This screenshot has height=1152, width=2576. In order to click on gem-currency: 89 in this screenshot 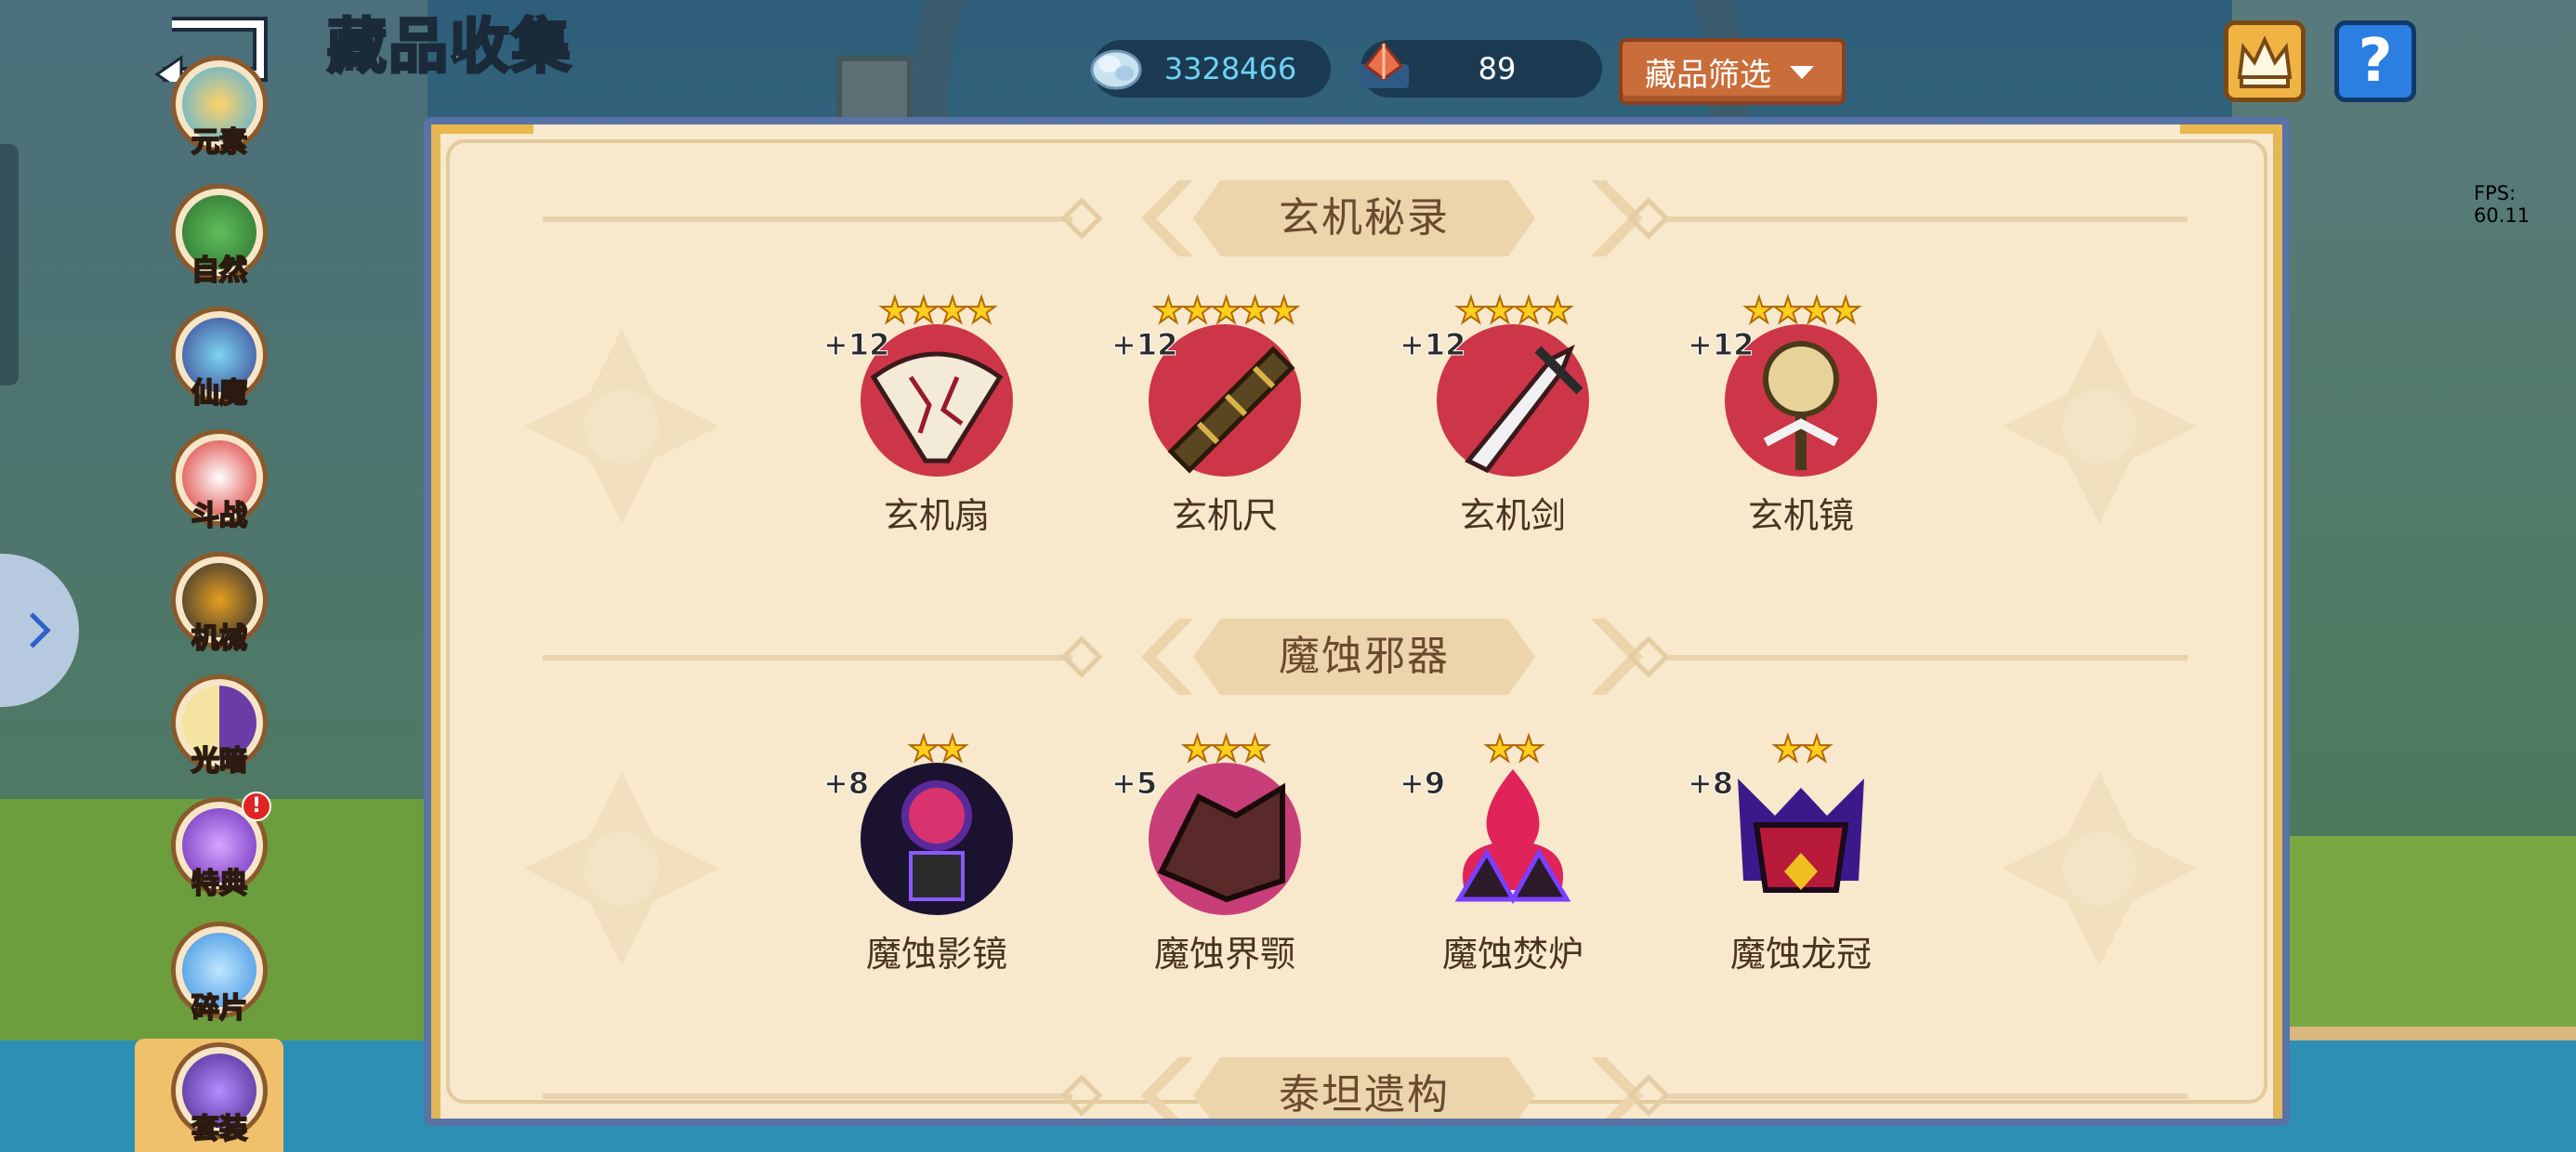, I will do `click(1480, 69)`.